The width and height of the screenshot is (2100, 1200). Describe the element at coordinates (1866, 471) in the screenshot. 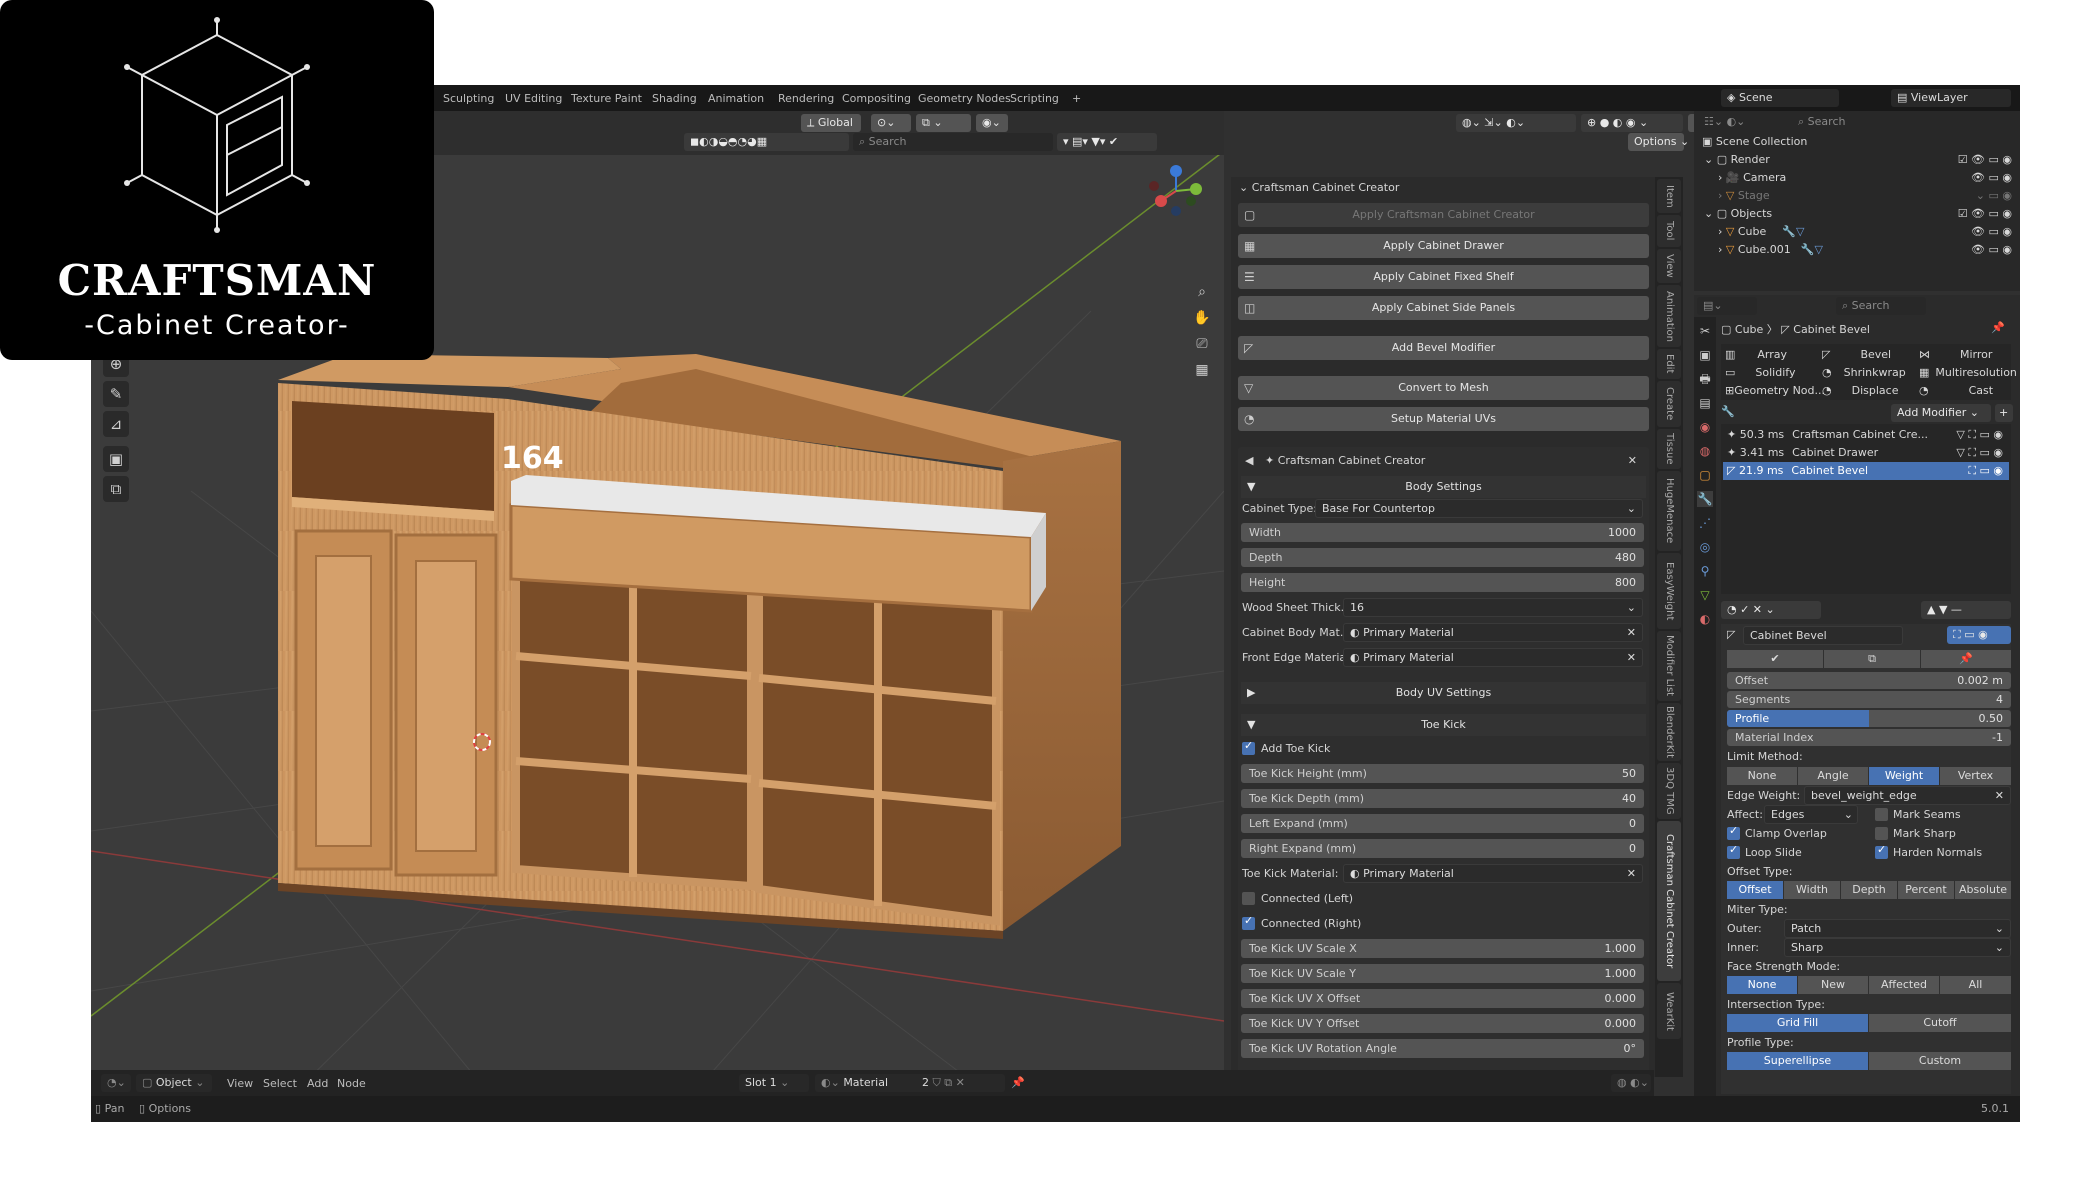

I see `stack-row-bevel: ◸ 21.9 ms Cabinet Bevel ⛶ ▭ ◉` at that location.